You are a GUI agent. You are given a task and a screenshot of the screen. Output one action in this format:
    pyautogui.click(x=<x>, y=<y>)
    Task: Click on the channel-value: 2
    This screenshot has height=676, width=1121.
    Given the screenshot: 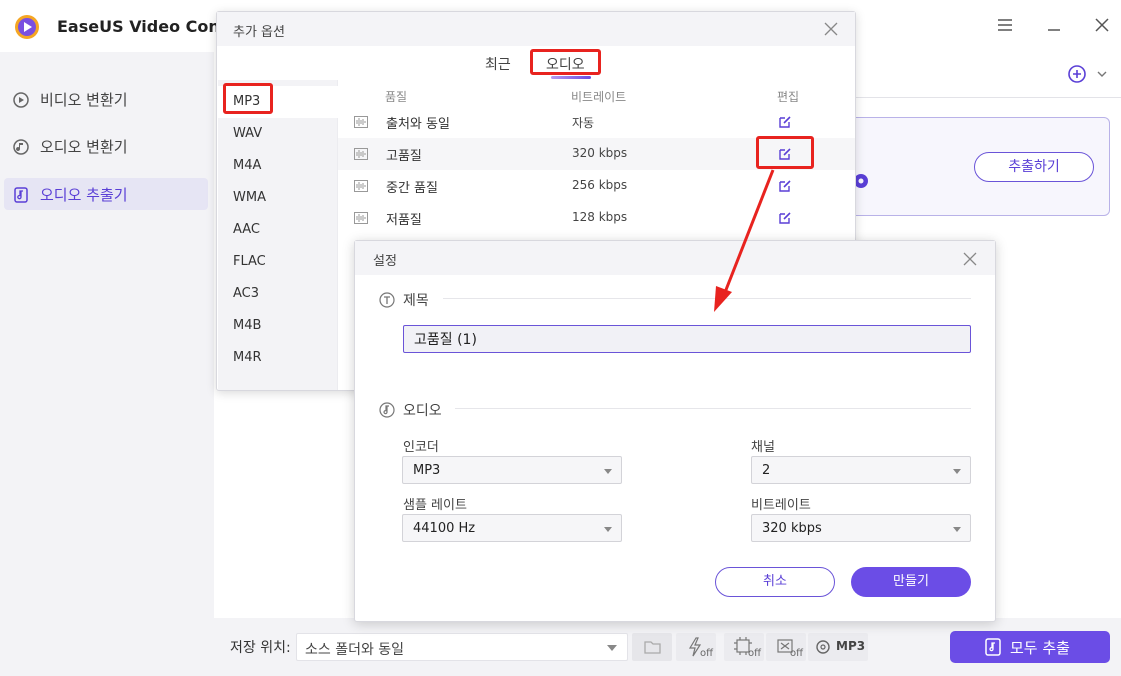 What is the action you would take?
    pyautogui.click(x=766, y=470)
    